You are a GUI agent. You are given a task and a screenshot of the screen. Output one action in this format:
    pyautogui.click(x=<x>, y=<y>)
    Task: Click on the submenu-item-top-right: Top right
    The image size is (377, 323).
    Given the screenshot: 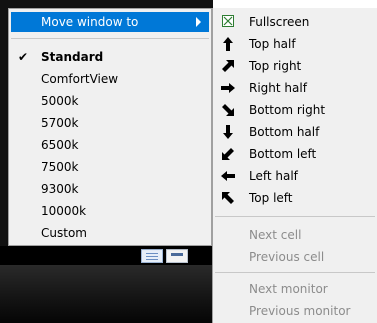 What is the action you would take?
    pyautogui.click(x=295, y=66)
    